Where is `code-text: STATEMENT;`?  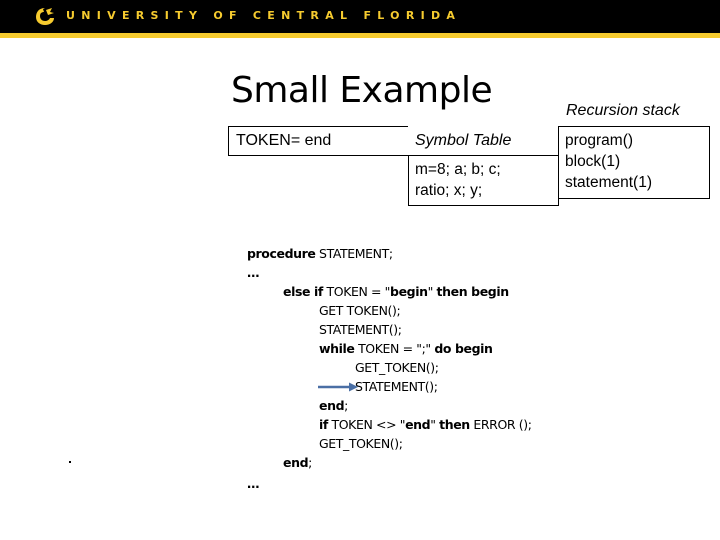 code-text: STATEMENT; is located at coordinates (354, 253).